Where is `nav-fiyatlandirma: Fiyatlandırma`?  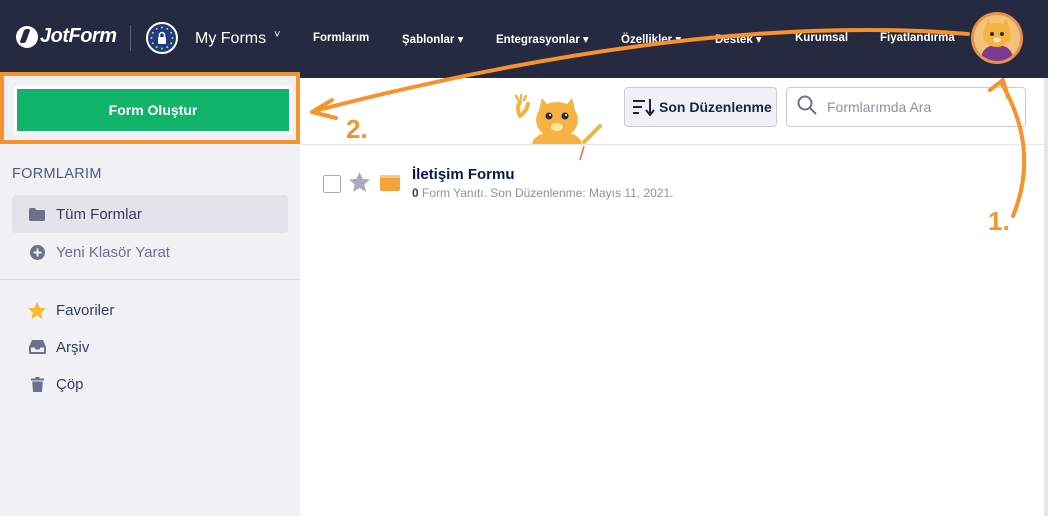 nav-fiyatlandirma: Fiyatlandırma is located at coordinates (917, 38).